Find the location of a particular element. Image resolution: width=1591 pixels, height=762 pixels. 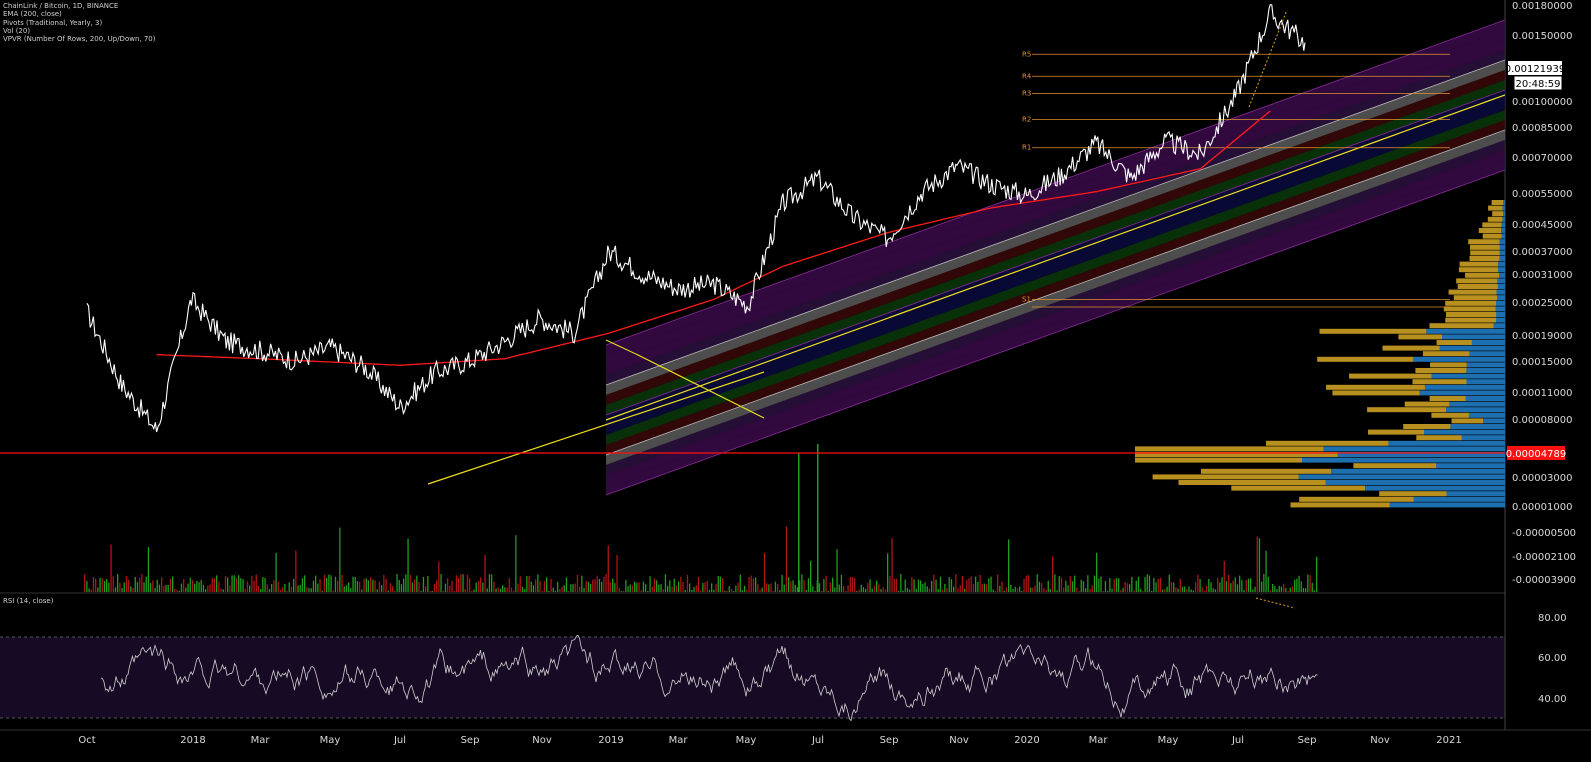

time-axis-label: Mar is located at coordinates (261, 740).